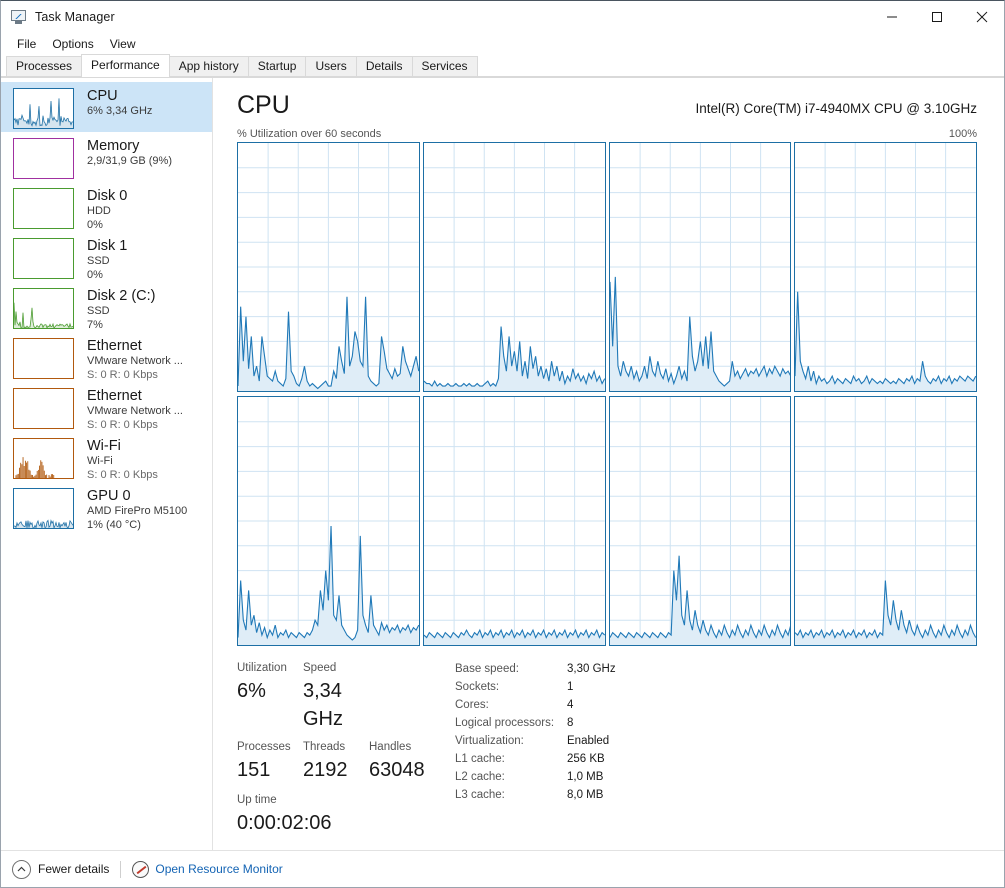  I want to click on cpu-detail-row: Base speed: 3,30 GHz, so click(535, 669).